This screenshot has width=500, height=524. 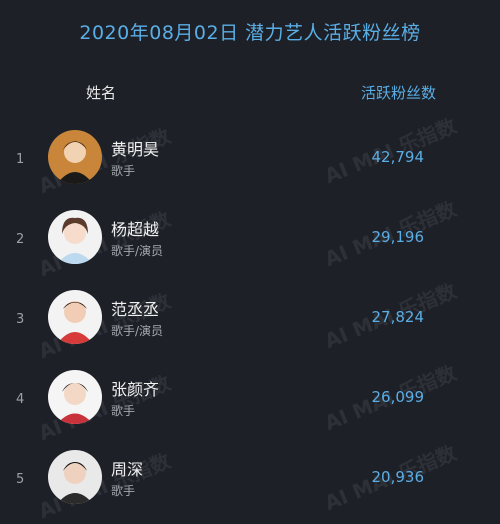 I want to click on fan-count: 27,824, so click(x=398, y=317).